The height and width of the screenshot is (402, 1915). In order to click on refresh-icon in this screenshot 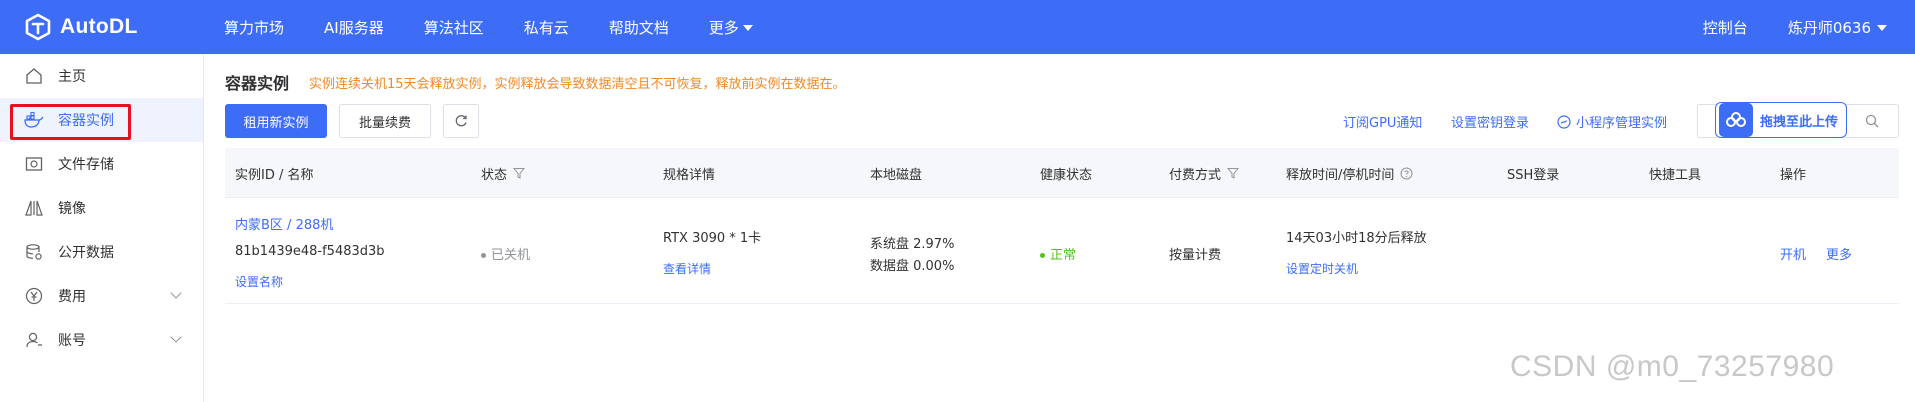, I will do `click(461, 121)`.